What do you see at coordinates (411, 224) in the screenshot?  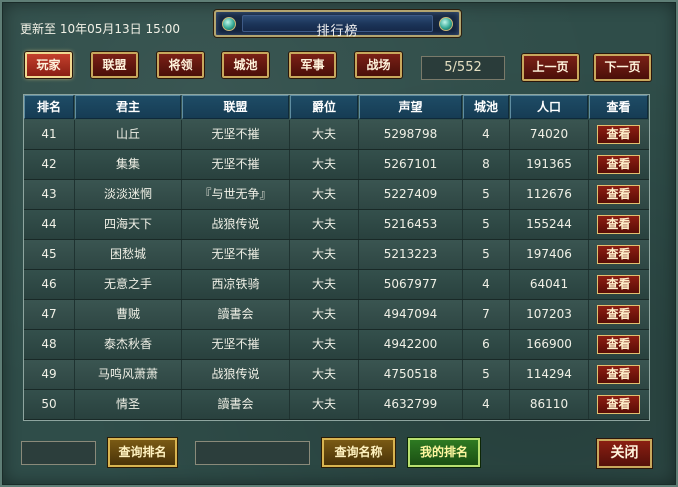 I see `prestige-cell: 5216453` at bounding box center [411, 224].